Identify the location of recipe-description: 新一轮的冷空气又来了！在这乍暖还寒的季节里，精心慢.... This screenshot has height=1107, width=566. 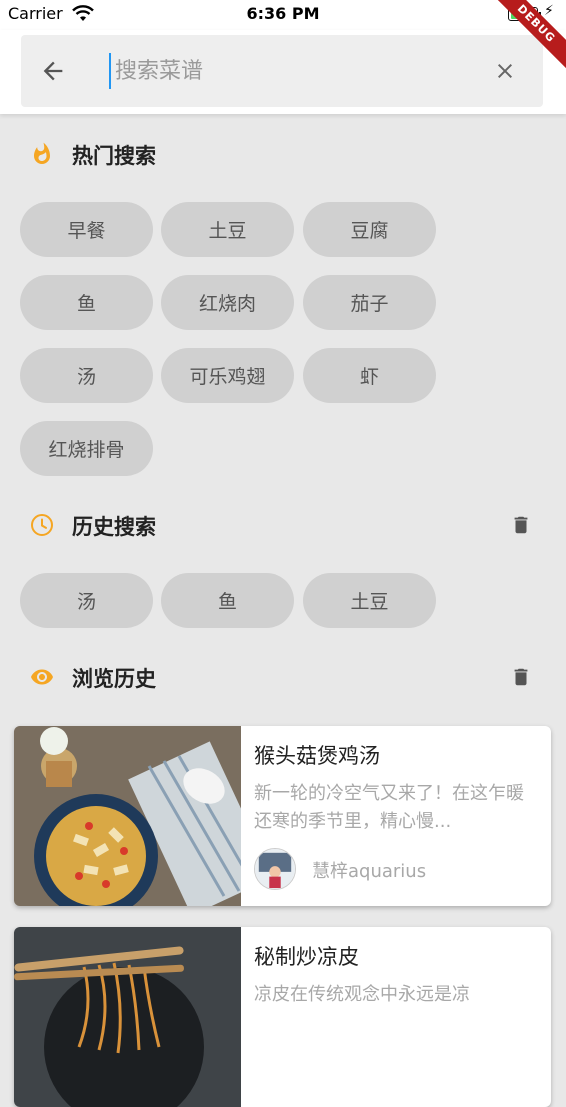
(389, 807).